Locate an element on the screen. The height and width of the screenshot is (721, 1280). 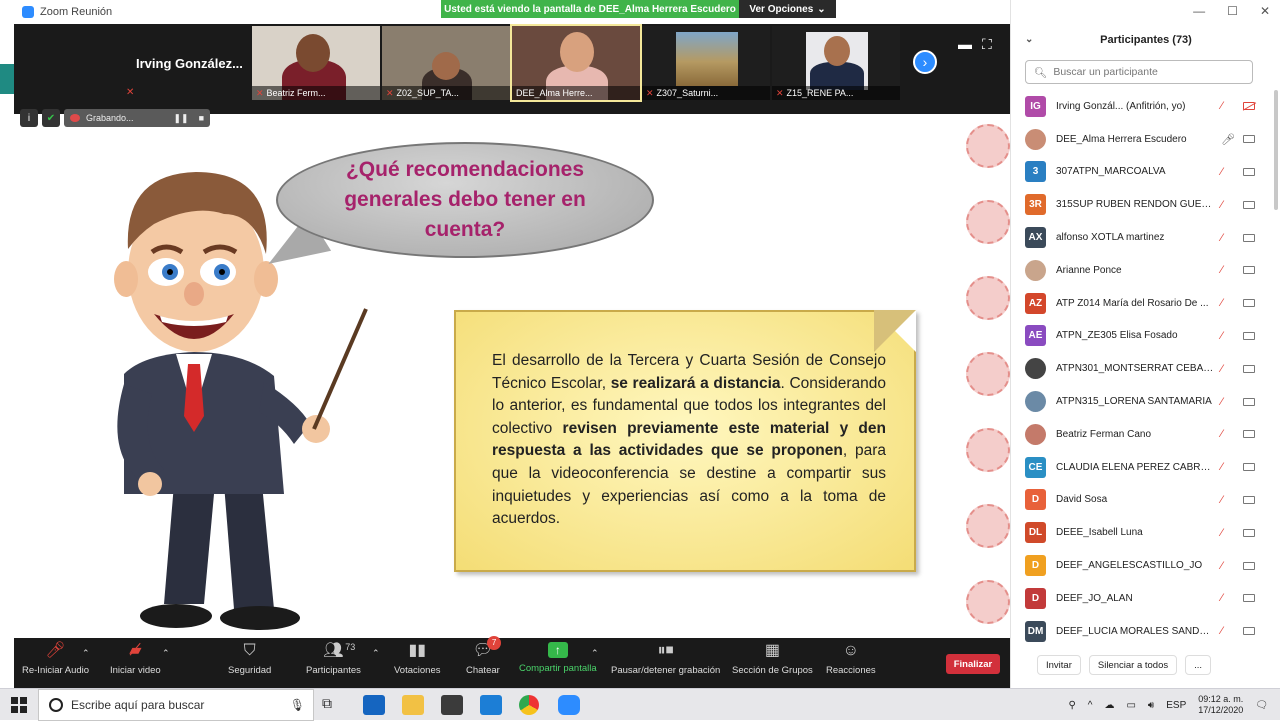
edge-browser-icon is located at coordinates (374, 705).